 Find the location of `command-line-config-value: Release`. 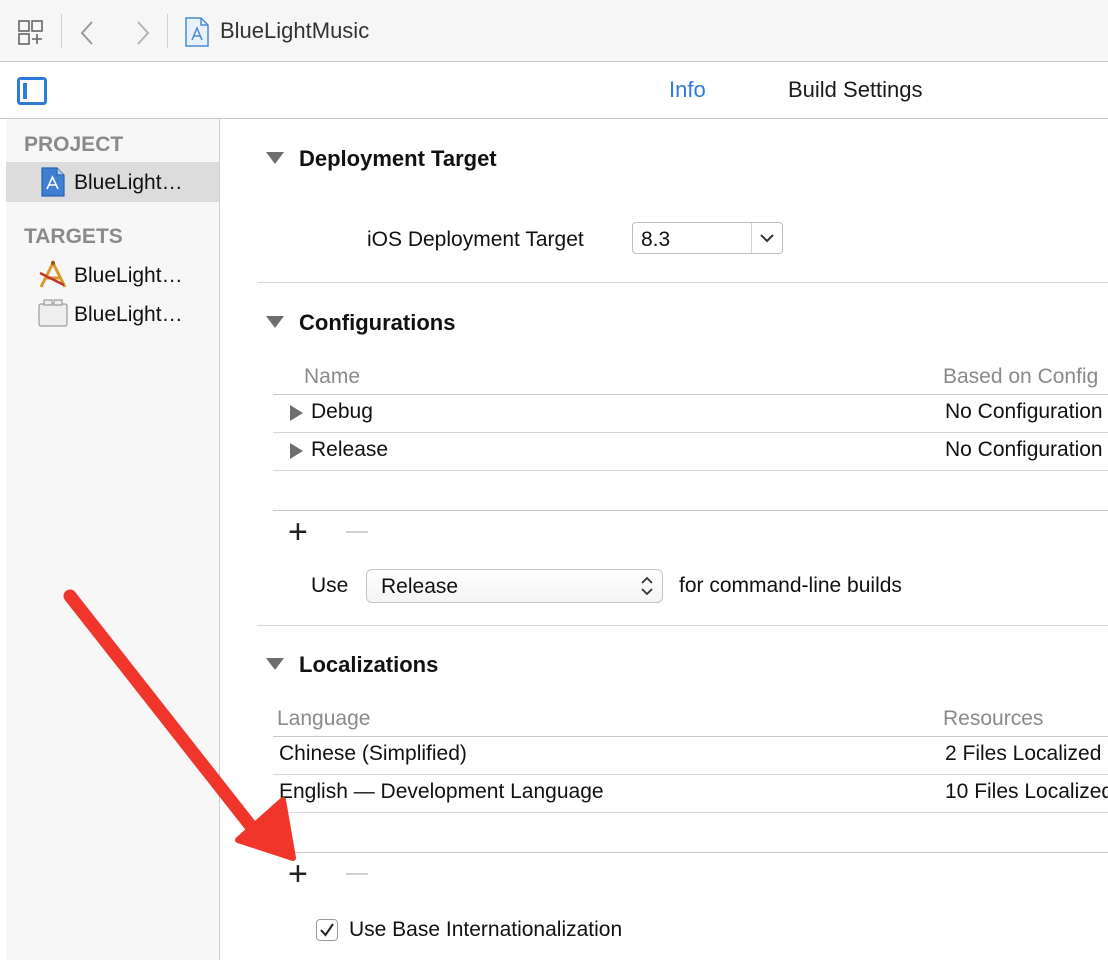

command-line-config-value: Release is located at coordinates (419, 587).